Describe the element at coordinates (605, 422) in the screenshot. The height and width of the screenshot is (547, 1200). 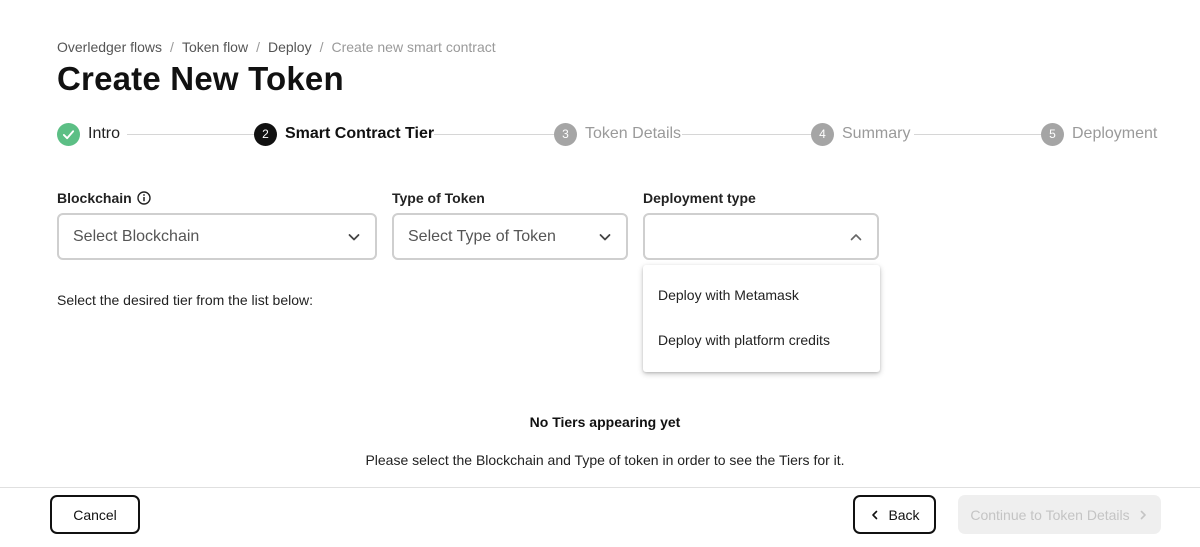
I see `empty-state-title: No Tiers appearing yet` at that location.